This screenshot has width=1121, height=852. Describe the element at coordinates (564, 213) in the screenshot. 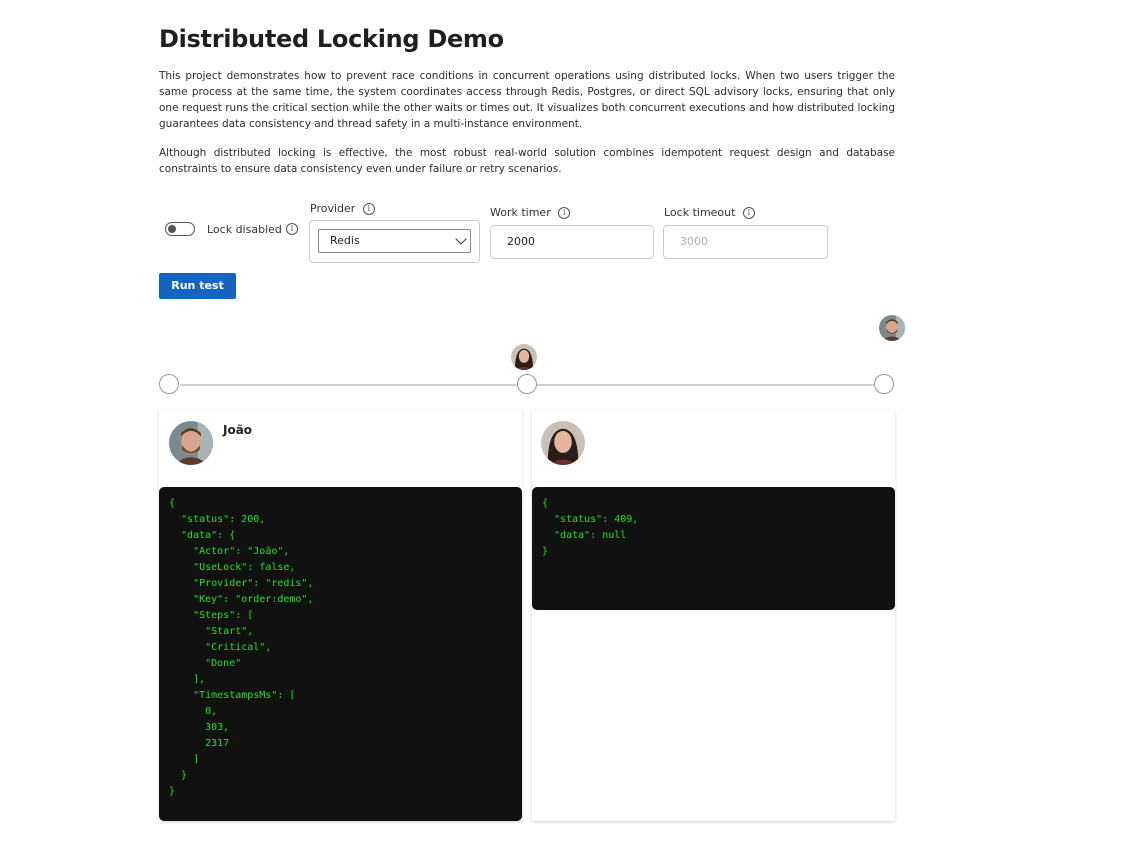

I see `work-timer-info-icon: i` at that location.